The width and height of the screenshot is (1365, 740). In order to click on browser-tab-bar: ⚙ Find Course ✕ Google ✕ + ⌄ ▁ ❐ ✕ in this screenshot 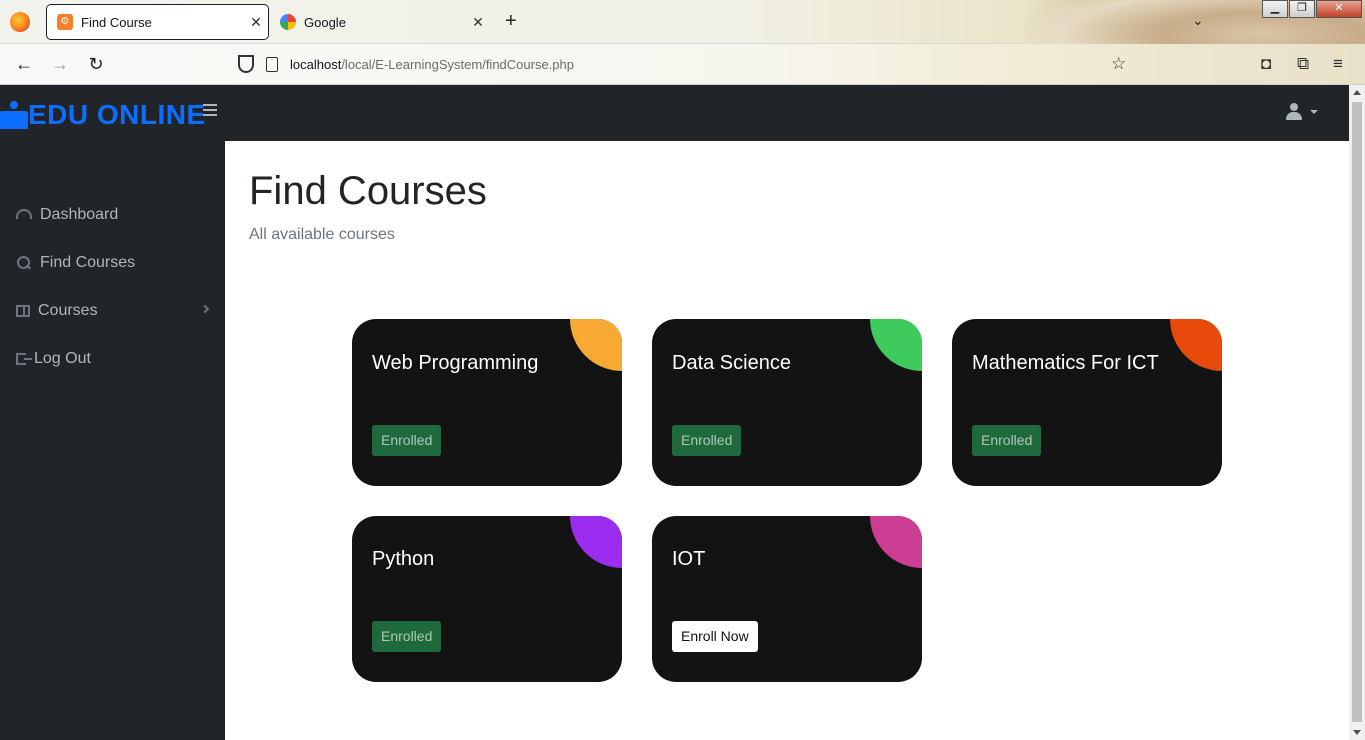, I will do `click(682, 42)`.